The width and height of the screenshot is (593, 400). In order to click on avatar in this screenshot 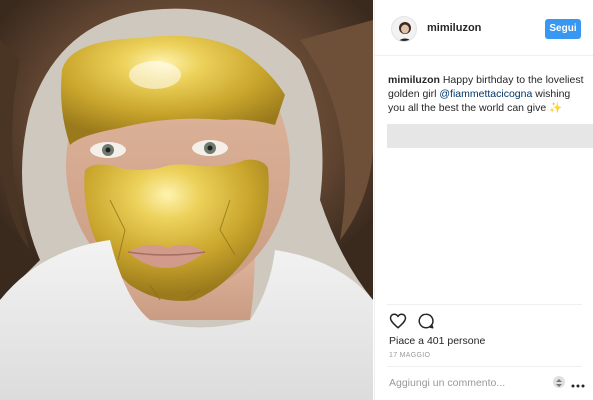, I will do `click(404, 29)`.